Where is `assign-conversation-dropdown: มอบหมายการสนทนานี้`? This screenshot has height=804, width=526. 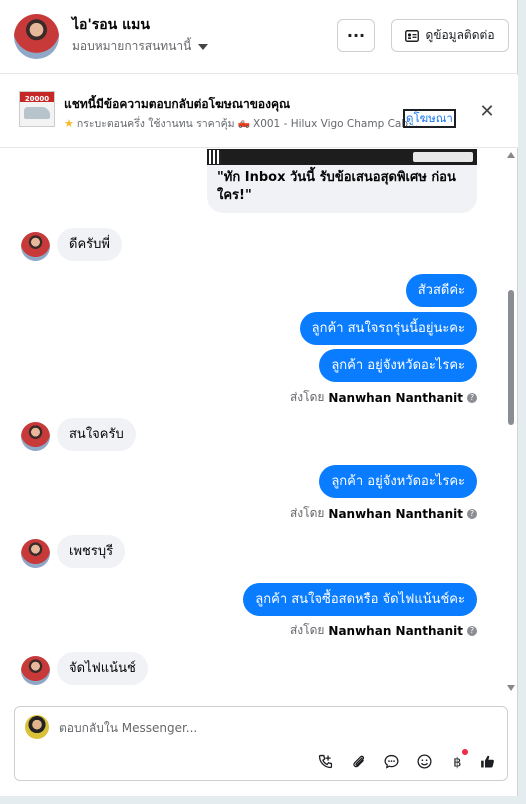 assign-conversation-dropdown: มอบหมายการสนทนานี้ is located at coordinates (140, 46).